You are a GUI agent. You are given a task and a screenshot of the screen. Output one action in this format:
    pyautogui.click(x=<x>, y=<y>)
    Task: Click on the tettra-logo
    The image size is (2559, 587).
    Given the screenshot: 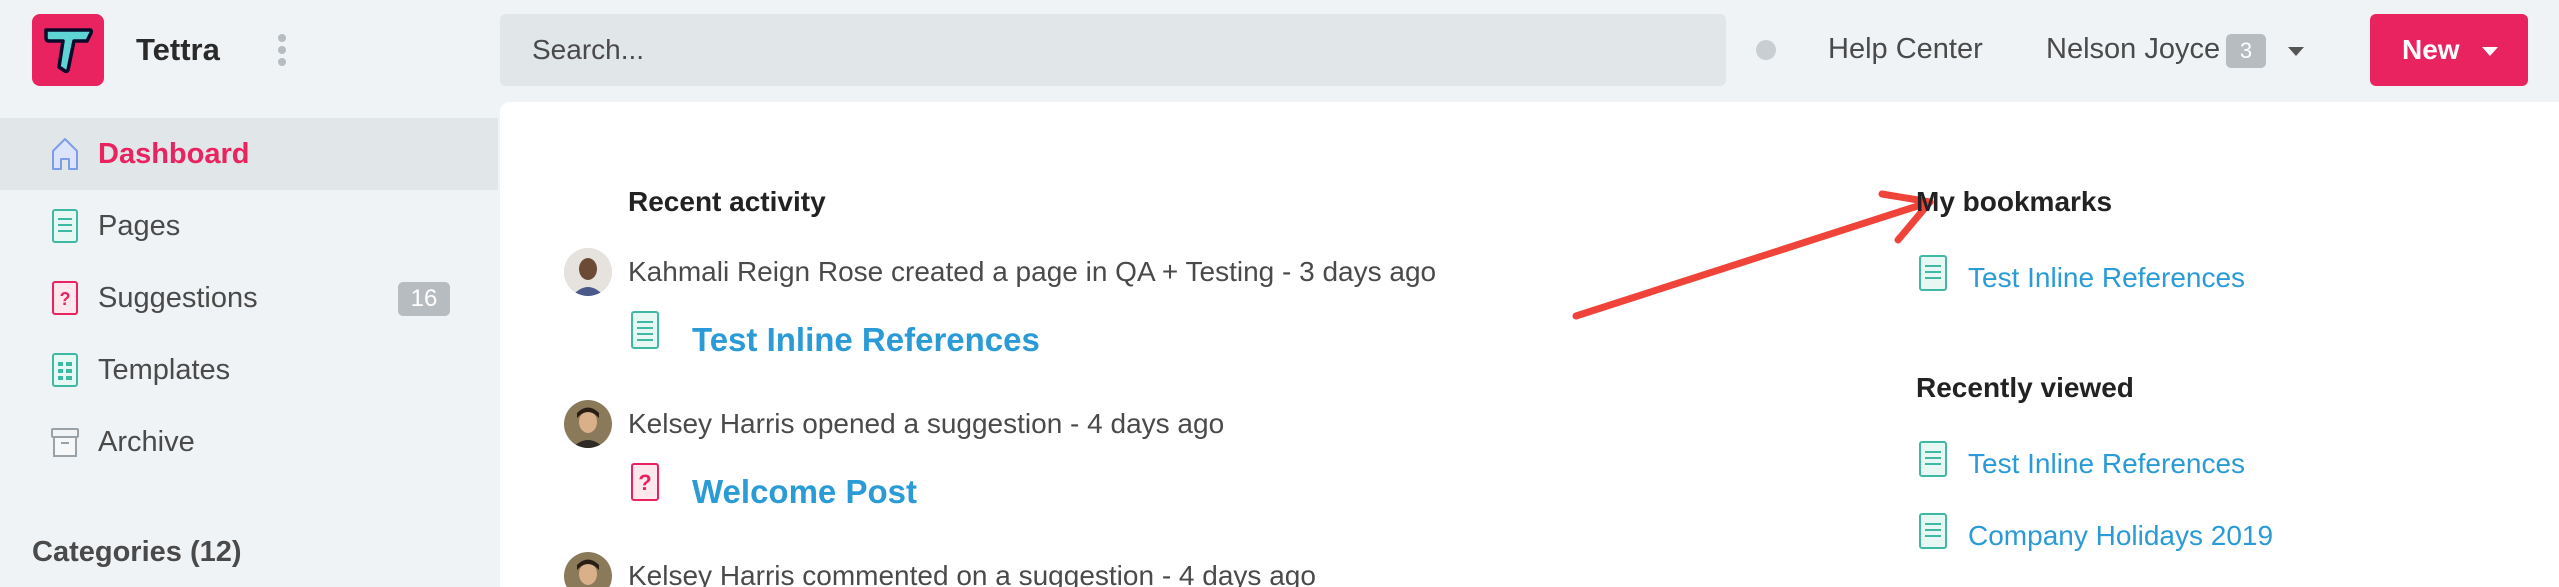 What is the action you would take?
    pyautogui.click(x=68, y=50)
    